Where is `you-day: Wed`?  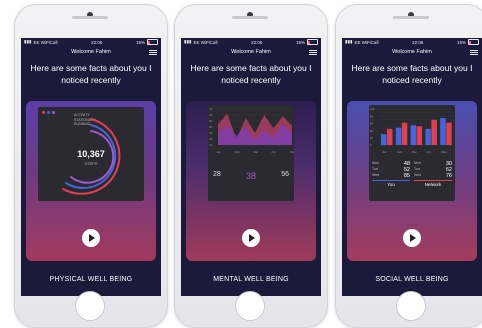
you-day: Wed is located at coordinates (376, 175).